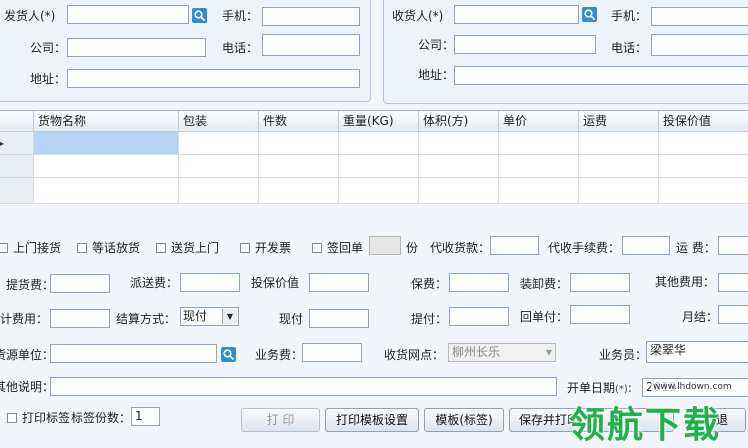 The height and width of the screenshot is (448, 748). What do you see at coordinates (423, 319) in the screenshot?
I see `pickup-pay-text: 提付` at bounding box center [423, 319].